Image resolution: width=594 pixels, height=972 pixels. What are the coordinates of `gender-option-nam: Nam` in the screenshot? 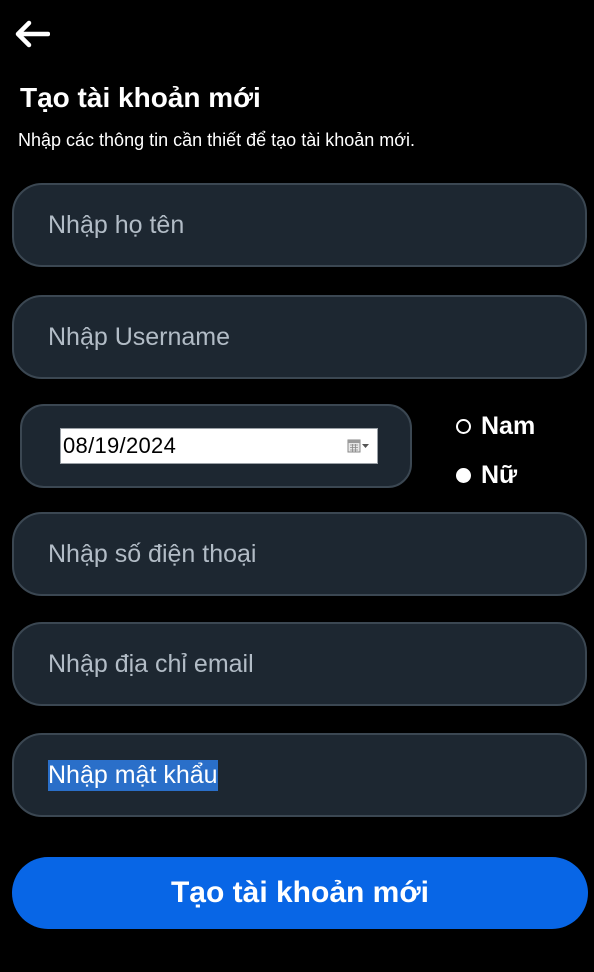 It's located at (495, 426).